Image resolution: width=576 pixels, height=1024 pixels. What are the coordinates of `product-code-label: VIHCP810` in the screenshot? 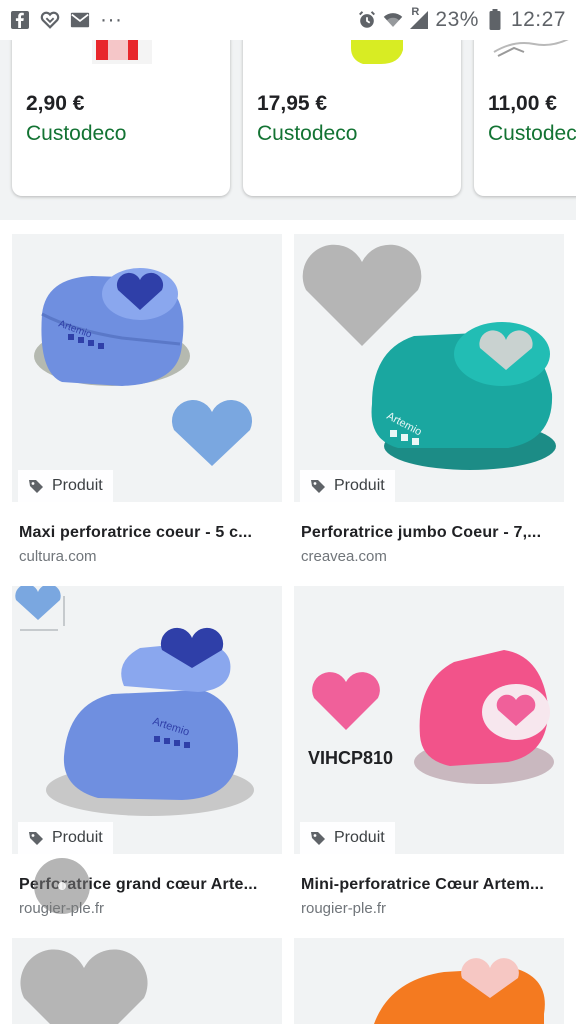 It's located at (351, 758).